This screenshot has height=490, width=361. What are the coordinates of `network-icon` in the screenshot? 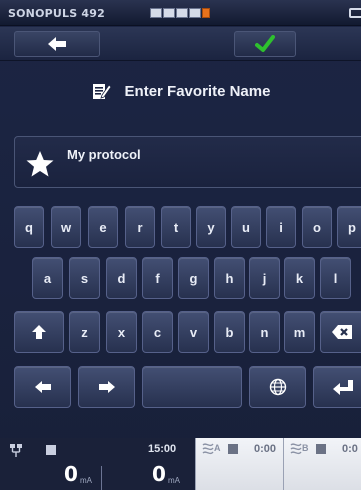 It's located at (16, 450).